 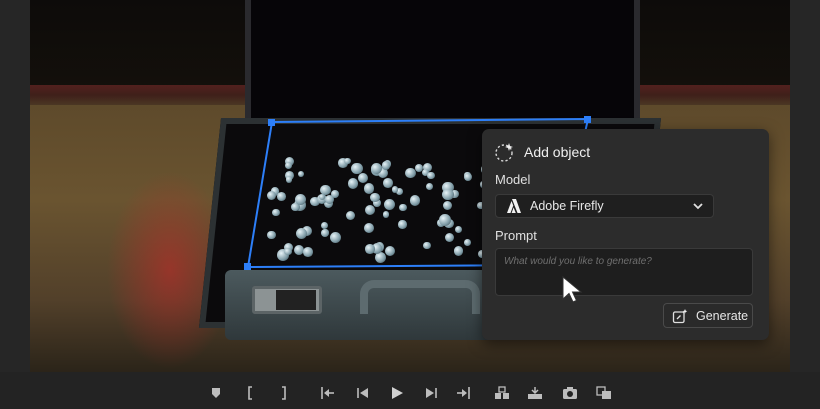 I want to click on compare-icon, so click(x=604, y=393).